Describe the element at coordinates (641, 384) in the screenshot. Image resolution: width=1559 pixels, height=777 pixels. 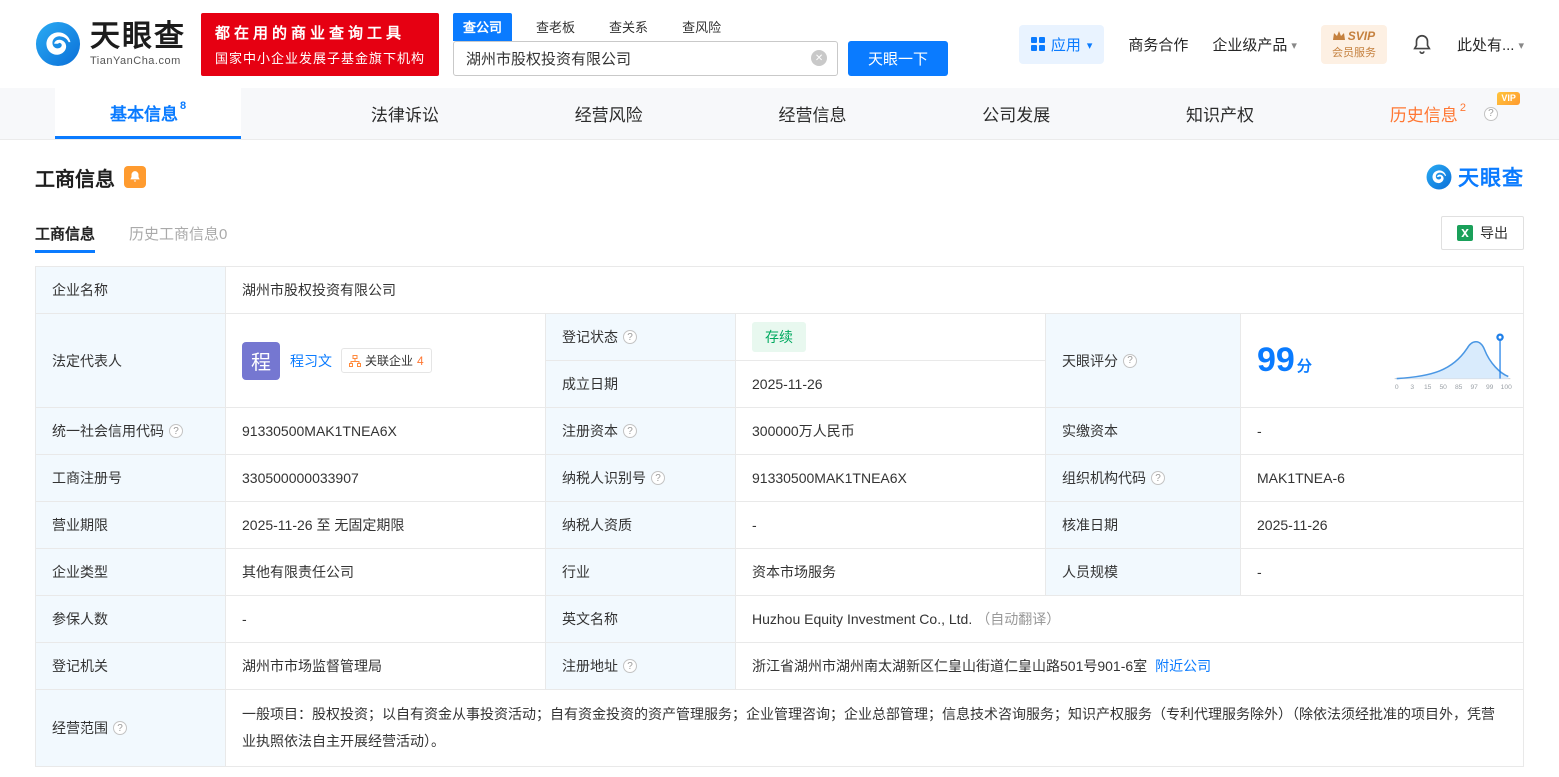
I see `establish-date-label-cell: 成立日期` at that location.